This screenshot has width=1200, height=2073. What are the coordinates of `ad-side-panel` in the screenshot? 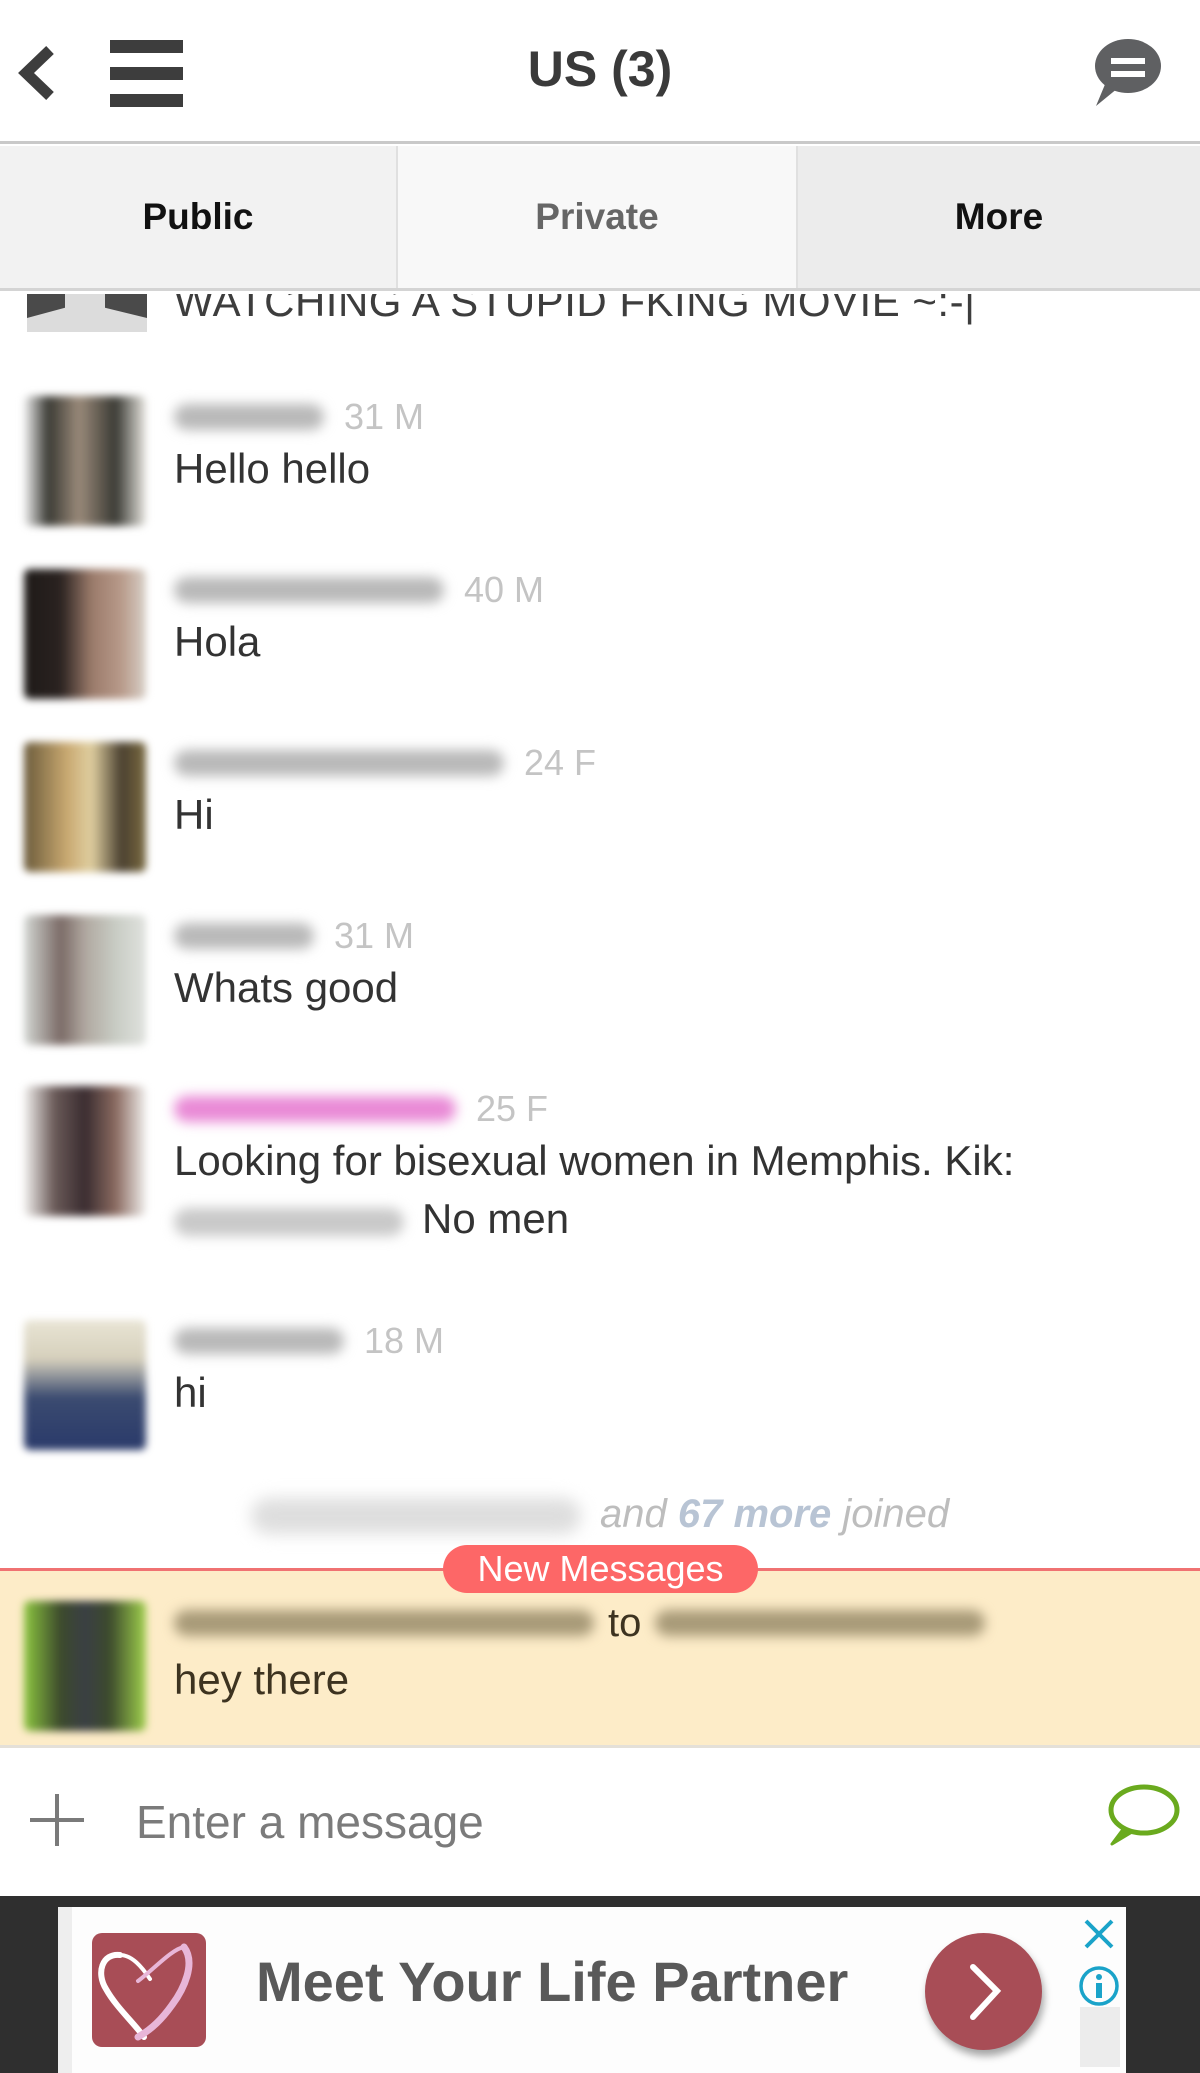 It's located at (1100, 2037).